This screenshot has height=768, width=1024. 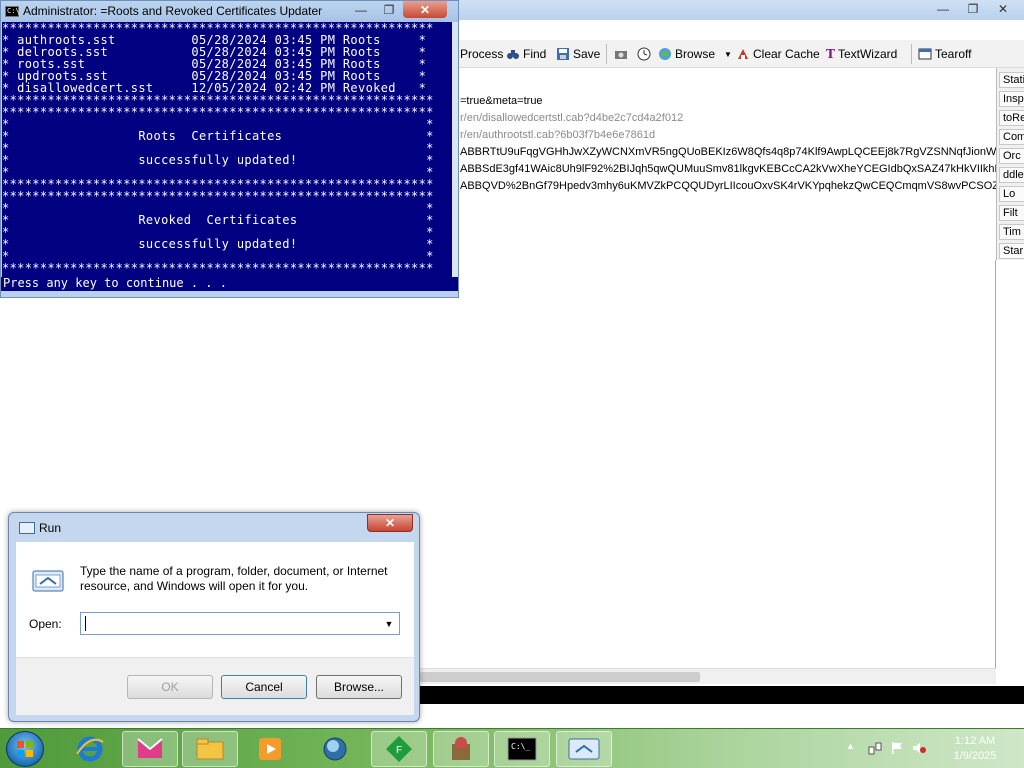 What do you see at coordinates (925, 54) in the screenshot?
I see `tearoff-icon` at bounding box center [925, 54].